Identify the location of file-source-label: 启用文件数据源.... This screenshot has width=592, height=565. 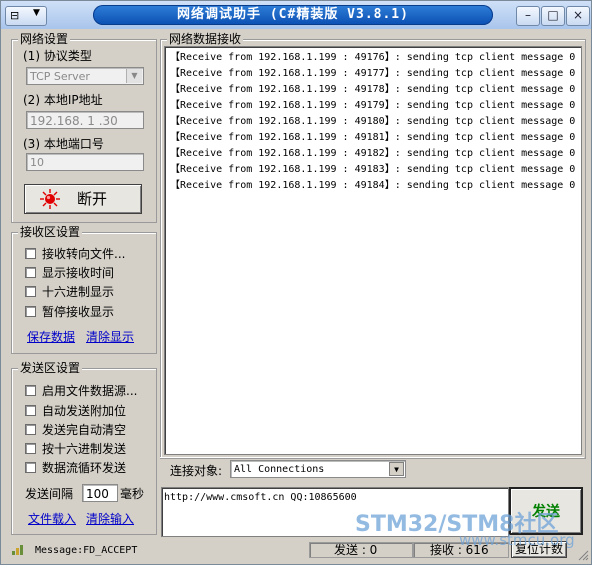
(90, 391).